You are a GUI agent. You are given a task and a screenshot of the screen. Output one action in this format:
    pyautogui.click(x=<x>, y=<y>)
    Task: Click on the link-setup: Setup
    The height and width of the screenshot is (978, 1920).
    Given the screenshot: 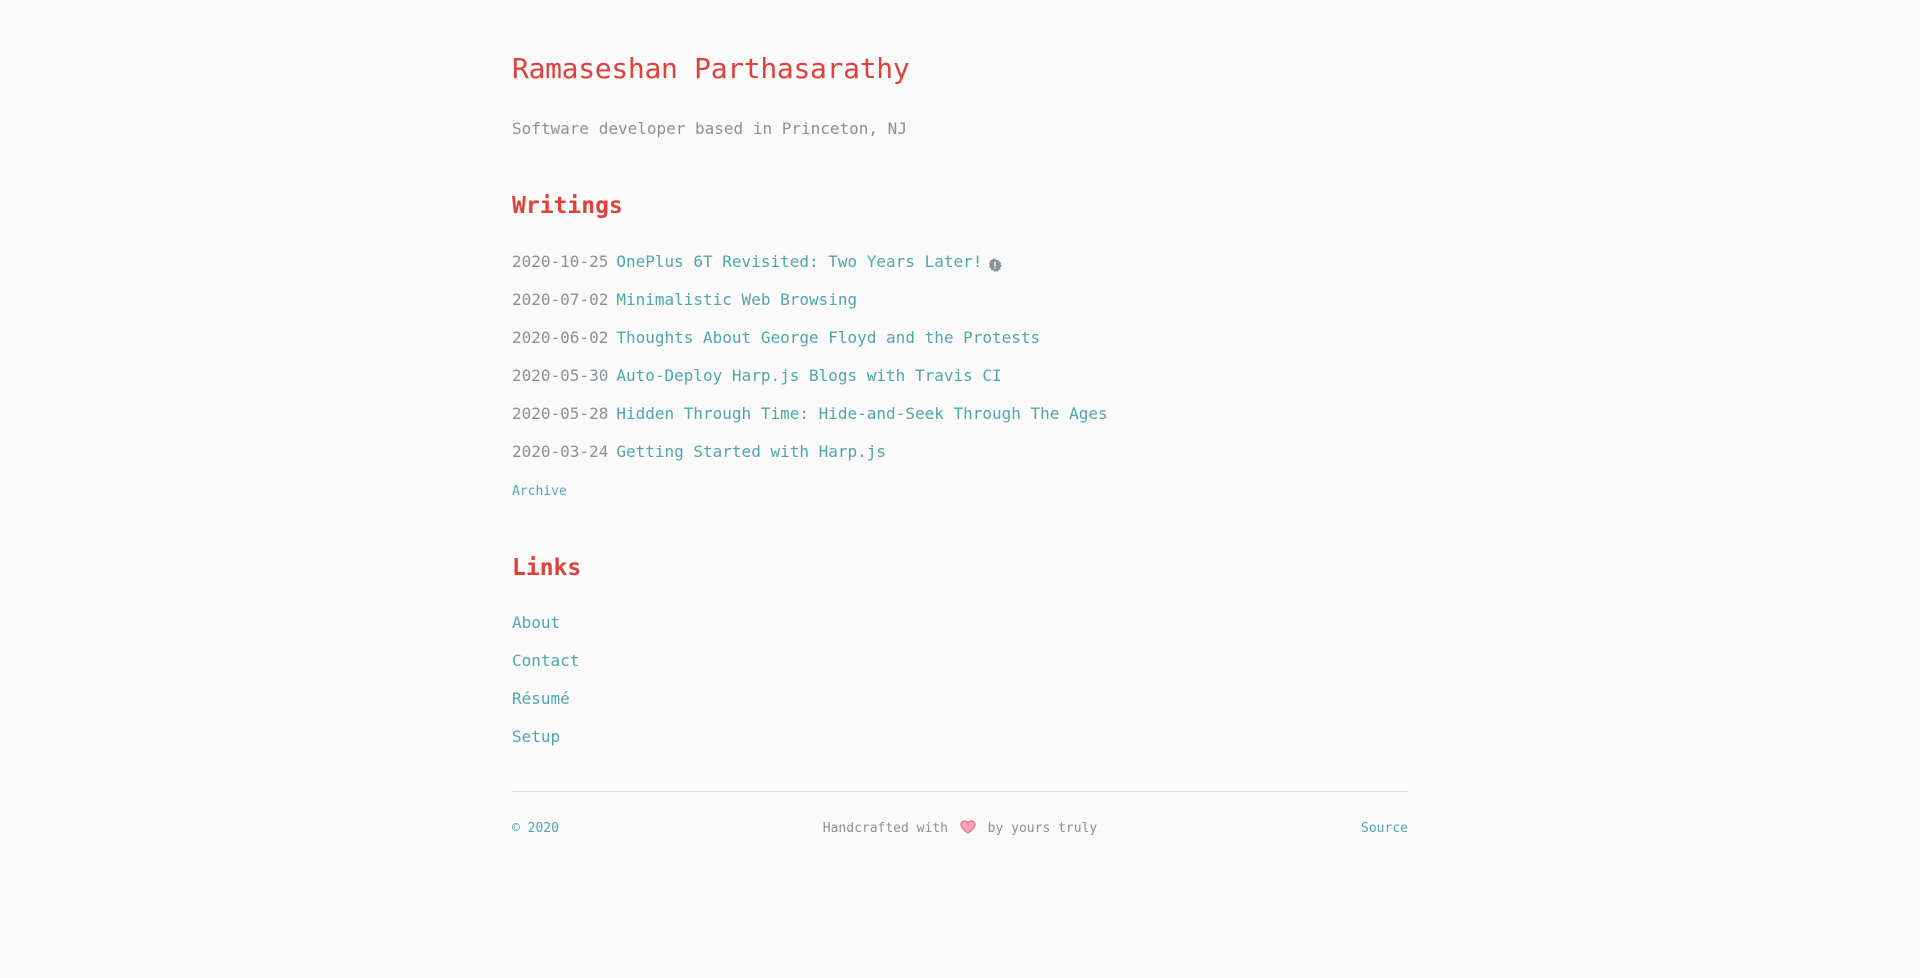 What is the action you would take?
    pyautogui.click(x=536, y=736)
    